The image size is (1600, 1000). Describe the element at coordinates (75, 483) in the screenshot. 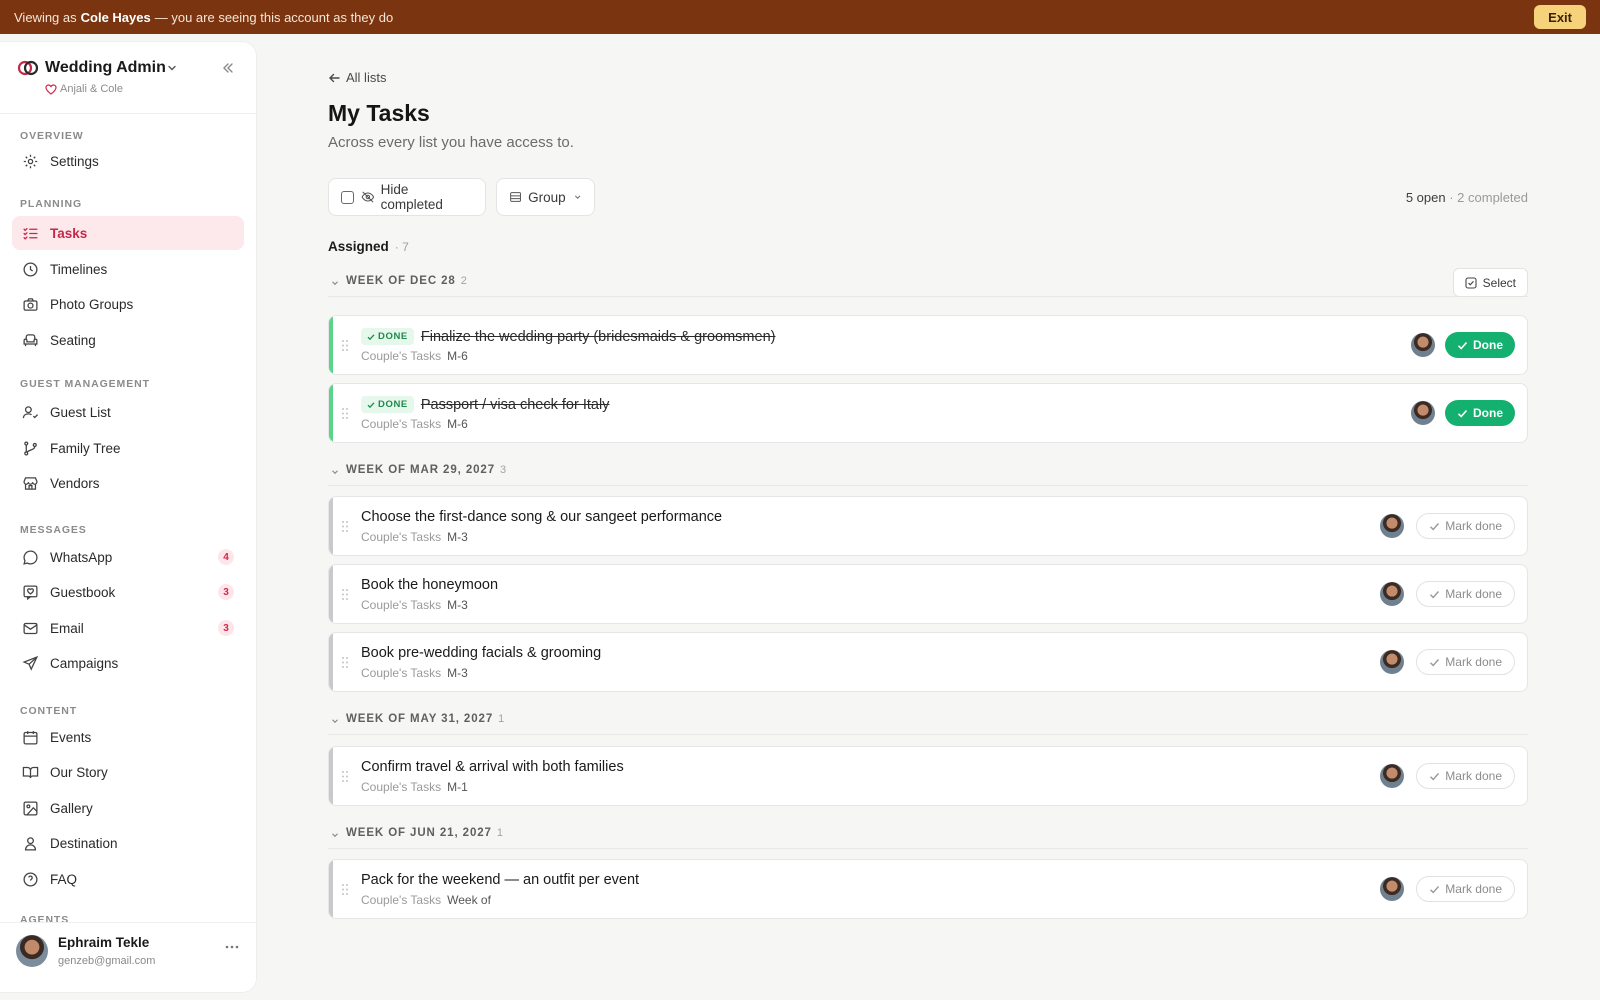

I see `sidebar-item-label: Vendors` at that location.